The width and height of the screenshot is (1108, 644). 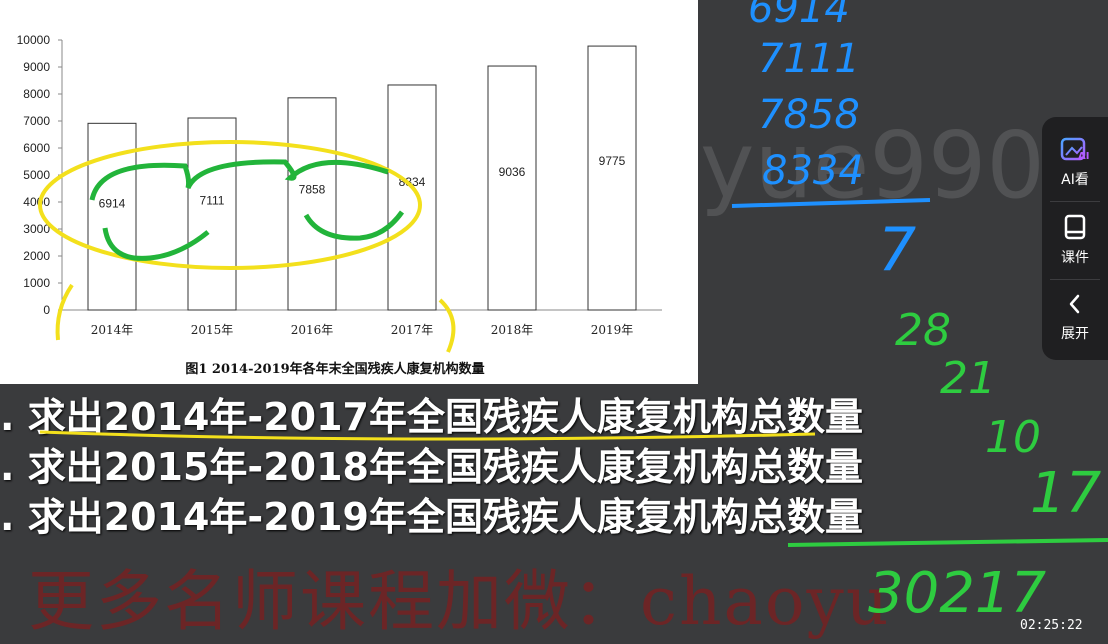 What do you see at coordinates (459, 601) in the screenshot?
I see `bottom-watermark: 更多名师课程加微：chaoyu` at bounding box center [459, 601].